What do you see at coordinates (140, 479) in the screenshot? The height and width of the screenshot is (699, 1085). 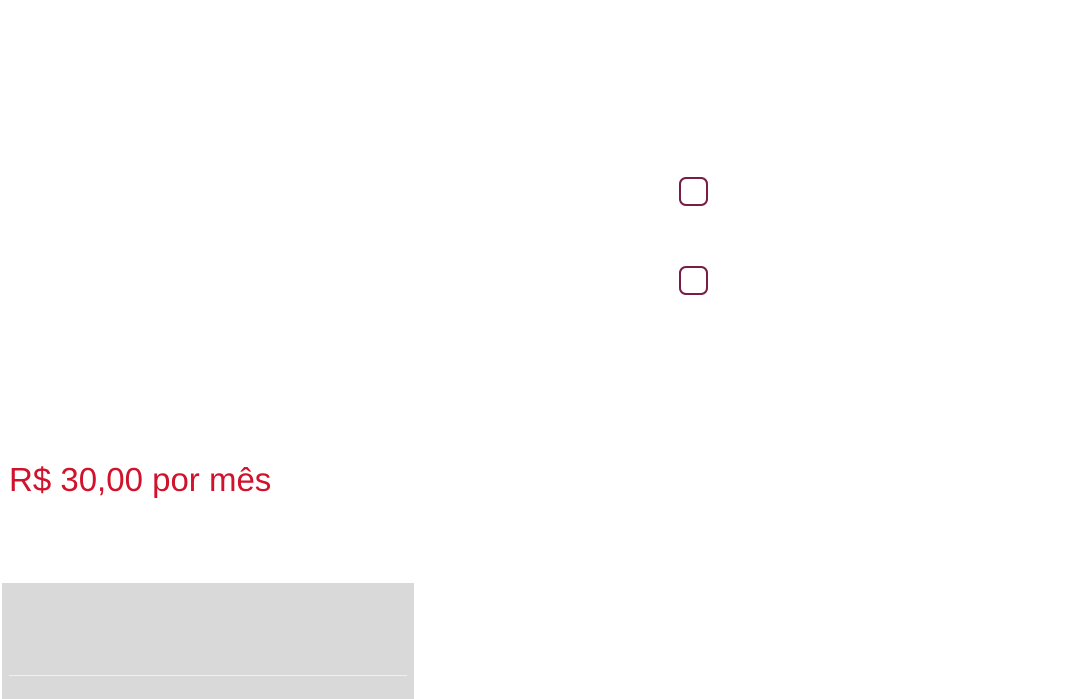 I see `price-text: R$ 30,00 por mês` at bounding box center [140, 479].